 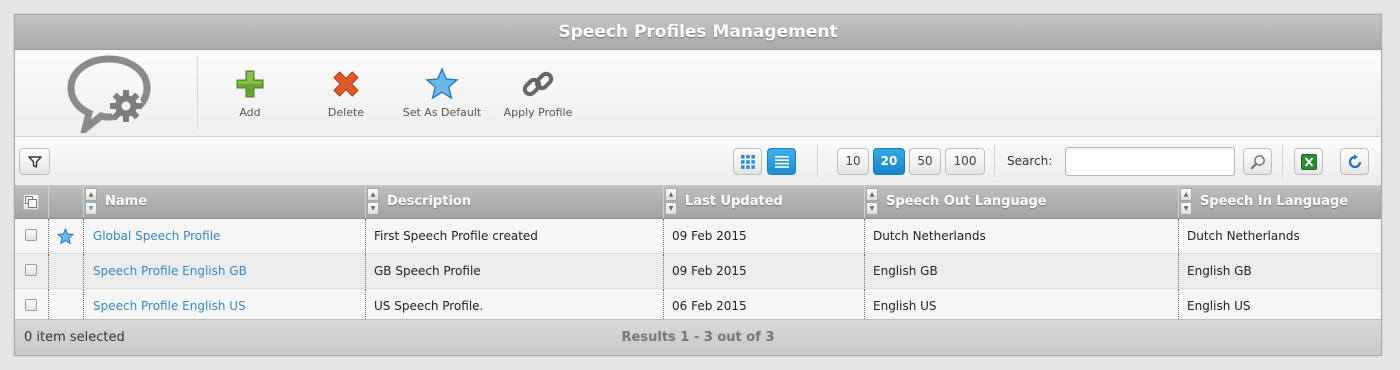 I want to click on grid-view-button, so click(x=747, y=161).